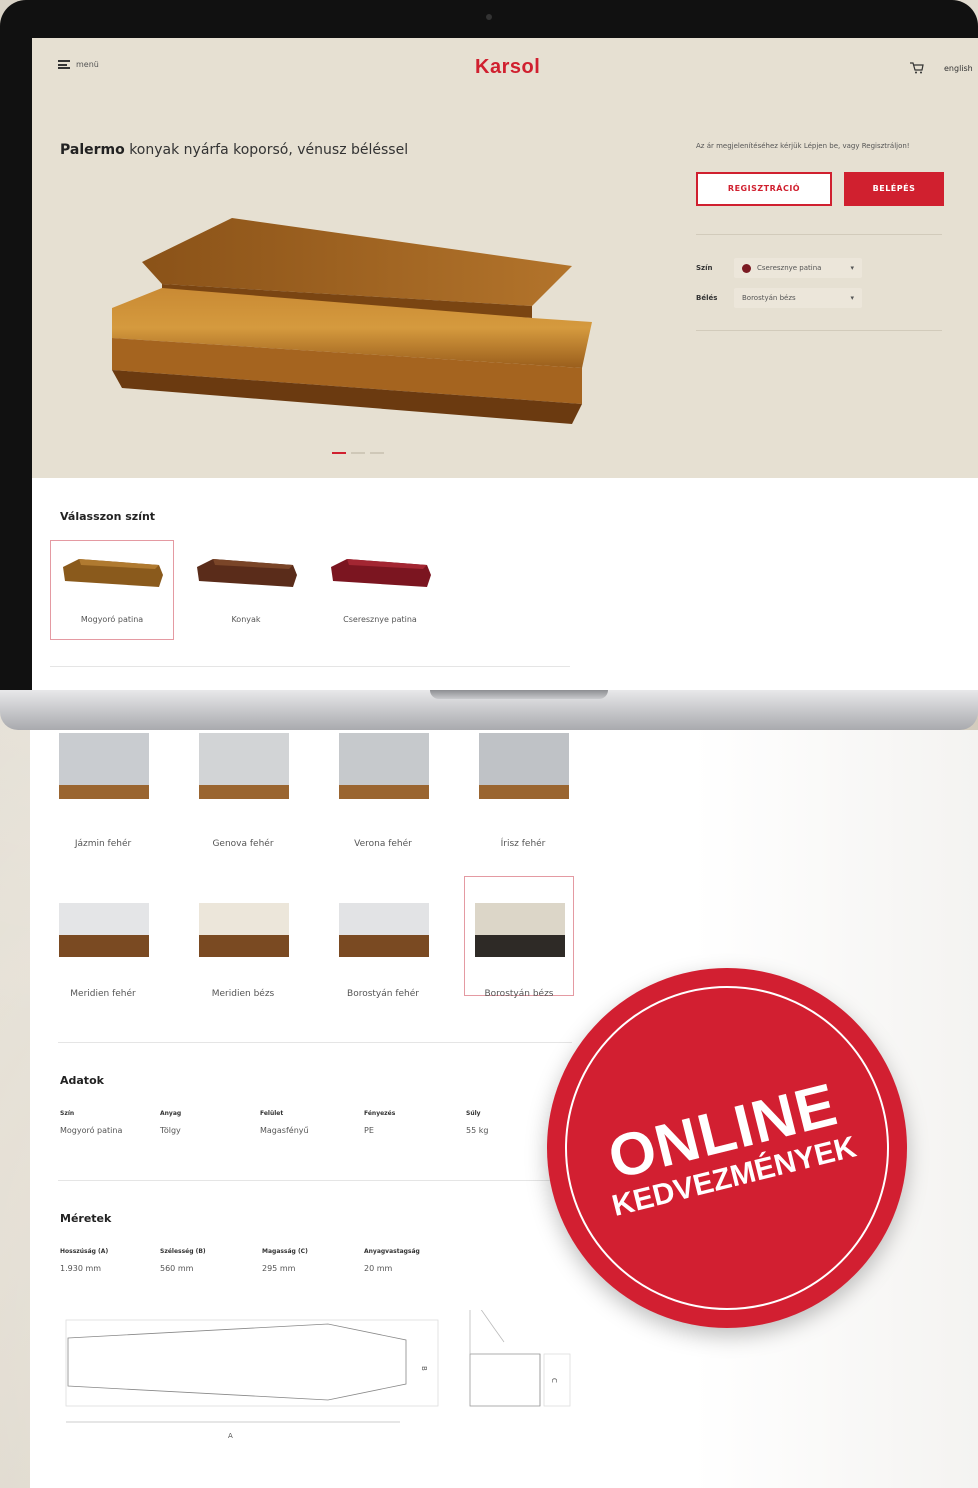  What do you see at coordinates (279, 1268) in the screenshot?
I see `spec-value: 295 mm` at bounding box center [279, 1268].